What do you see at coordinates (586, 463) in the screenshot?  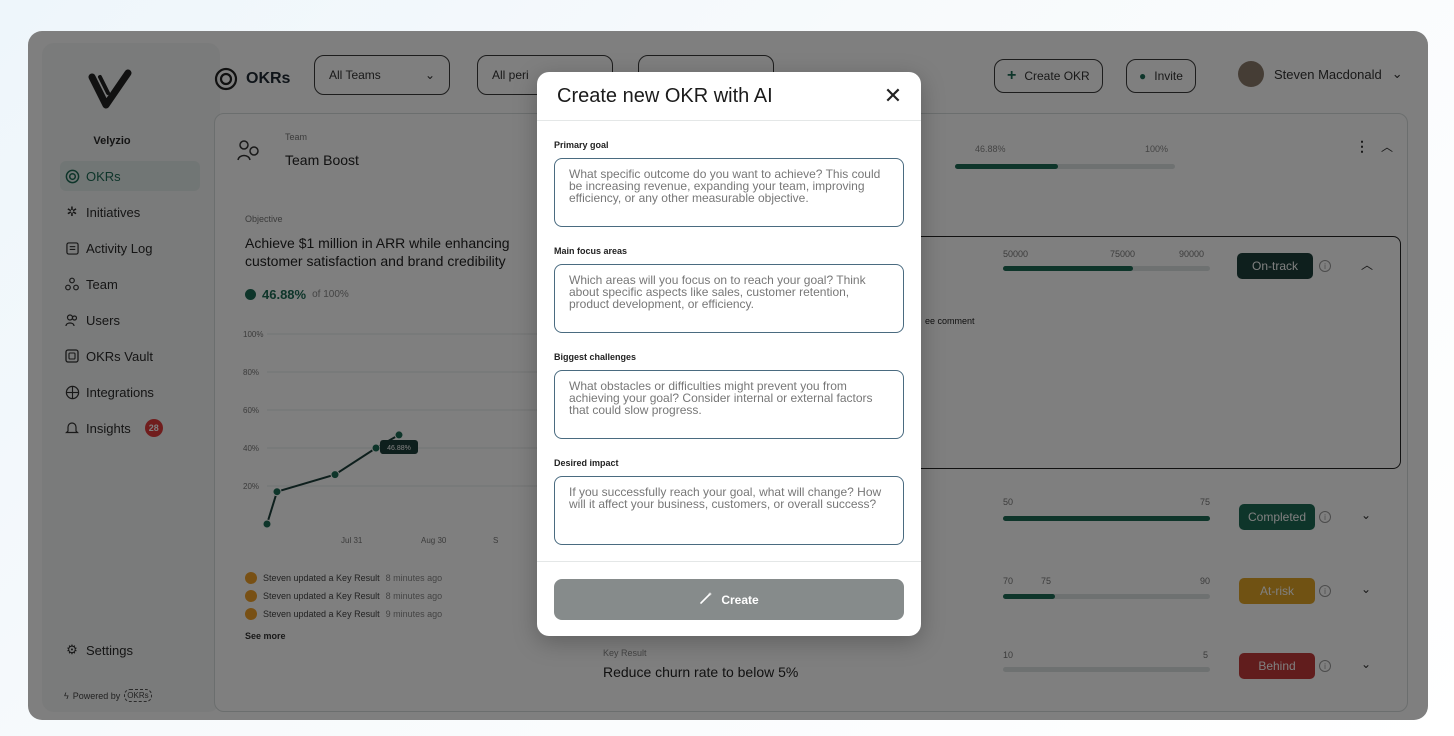 I see `desired-impact-label: Desired impact` at bounding box center [586, 463].